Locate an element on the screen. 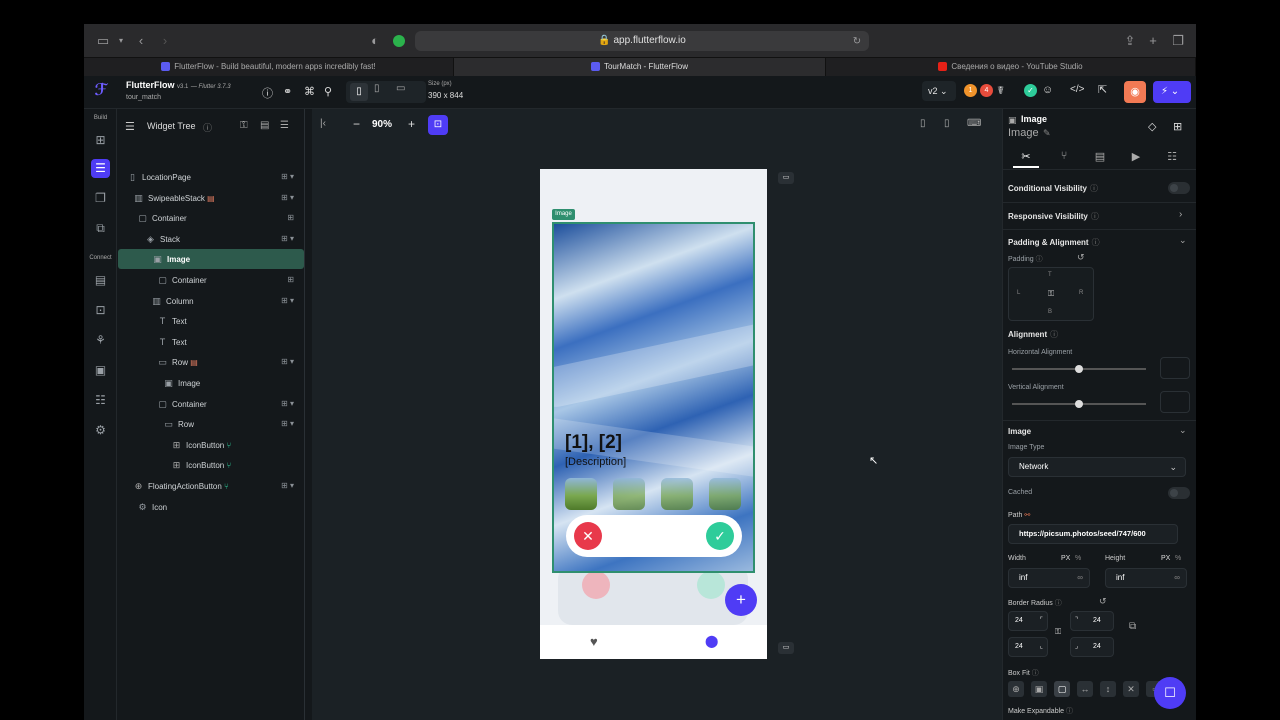 This screenshot has width=1280, height=720. height-input: inf ∞ is located at coordinates (1146, 578).